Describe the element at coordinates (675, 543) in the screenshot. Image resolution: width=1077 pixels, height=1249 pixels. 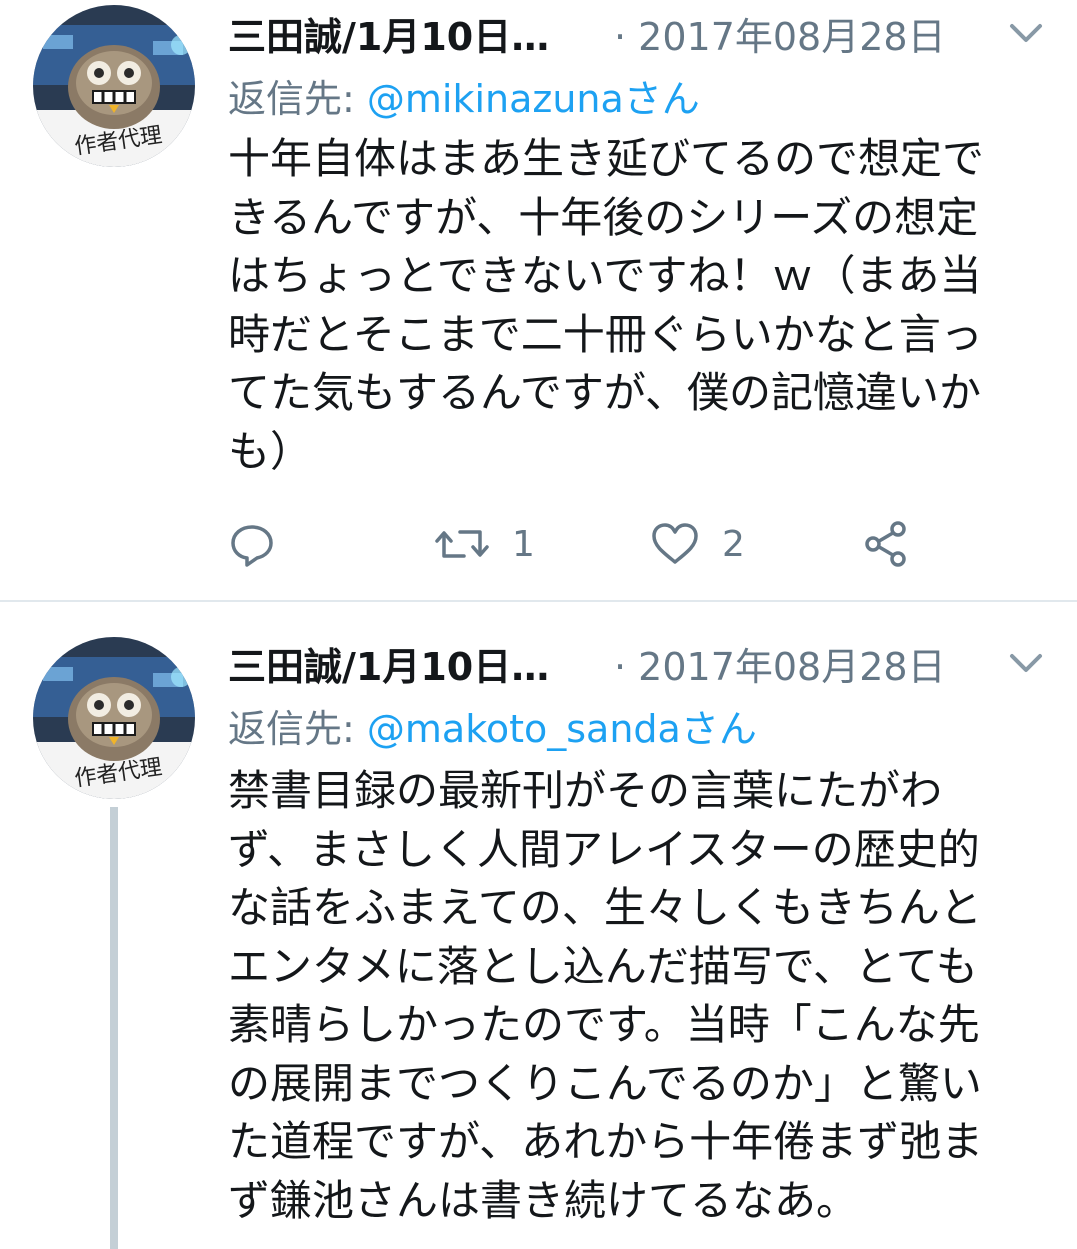
I see `like-icon` at that location.